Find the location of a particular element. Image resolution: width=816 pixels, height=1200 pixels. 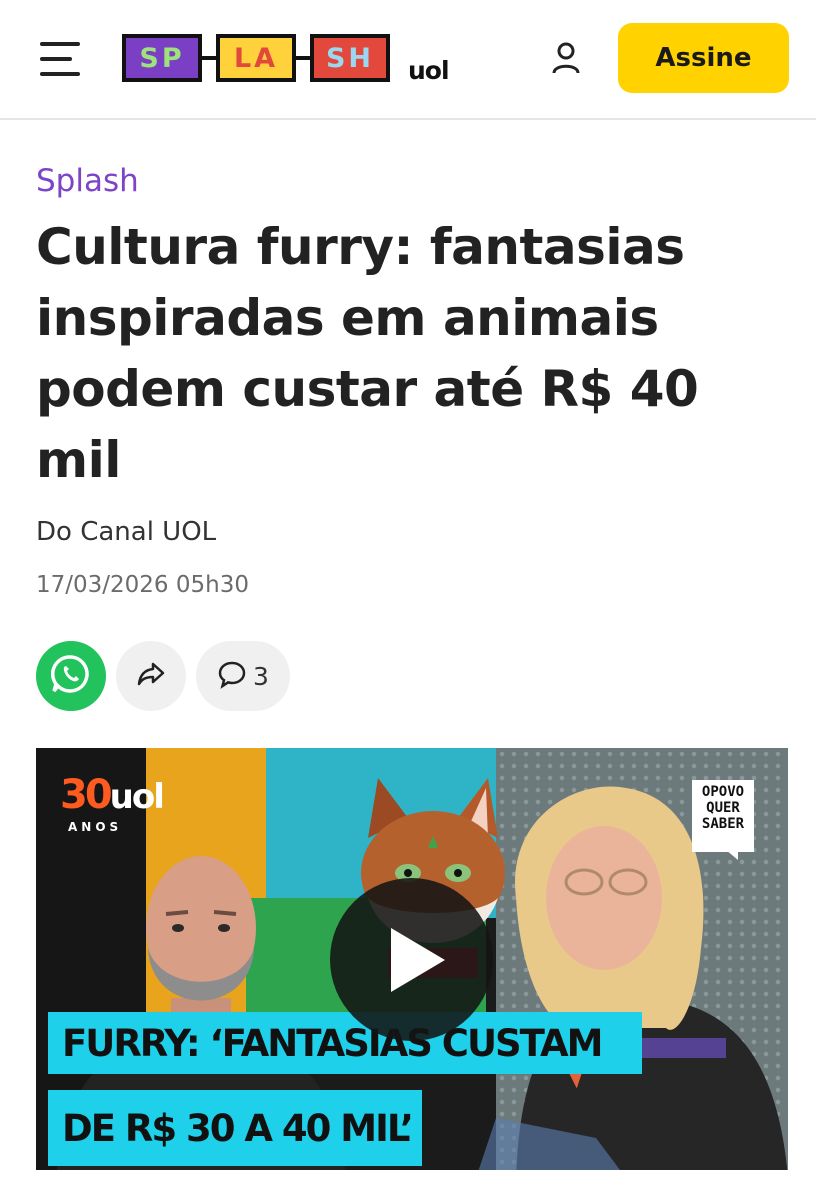

logo-block-sp: SP is located at coordinates (162, 58).